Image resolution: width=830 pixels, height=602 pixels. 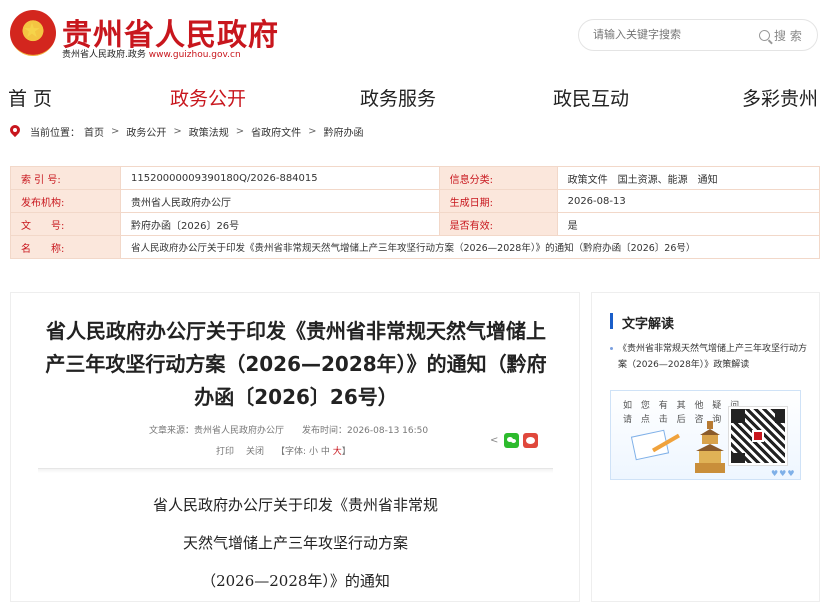 I want to click on meta-value-doc-number: 黔府办函〔2026〕26号, so click(x=280, y=224).